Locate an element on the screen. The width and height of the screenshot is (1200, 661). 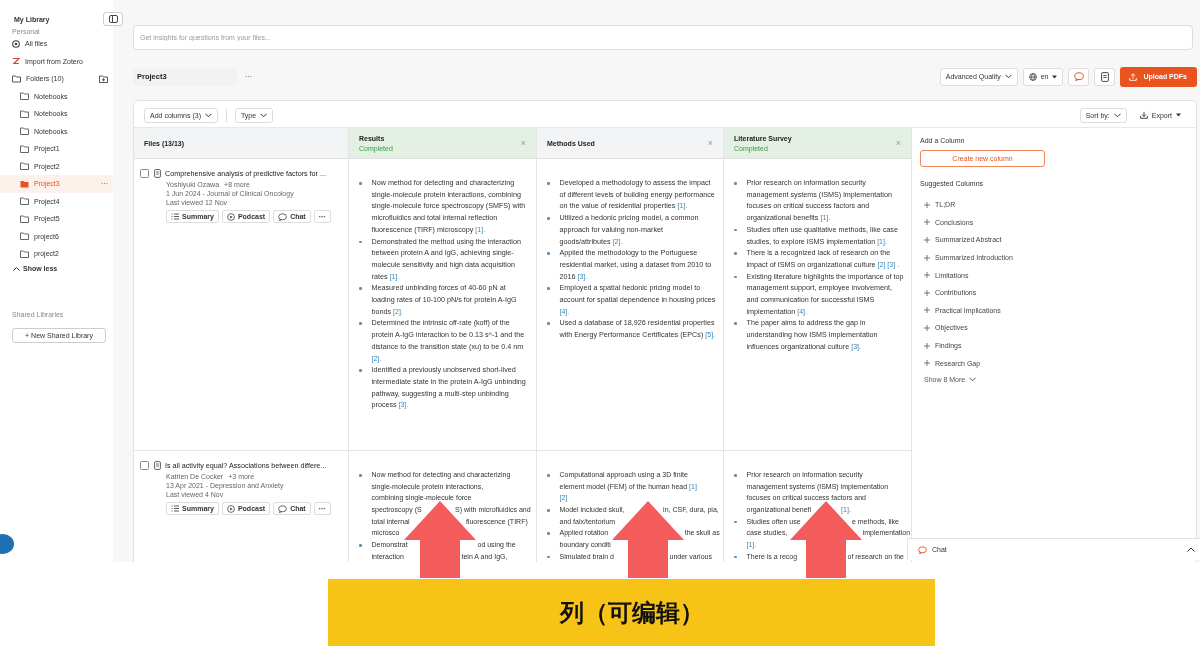
notes-button is located at coordinates (1105, 76).